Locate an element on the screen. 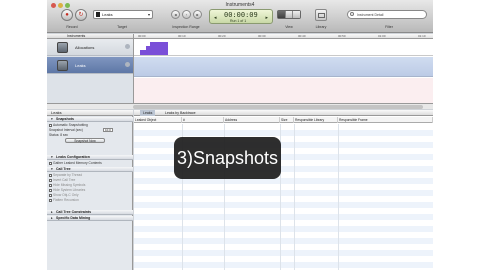 The image size is (480, 270). tab-leaks: Leaks is located at coordinates (148, 113).